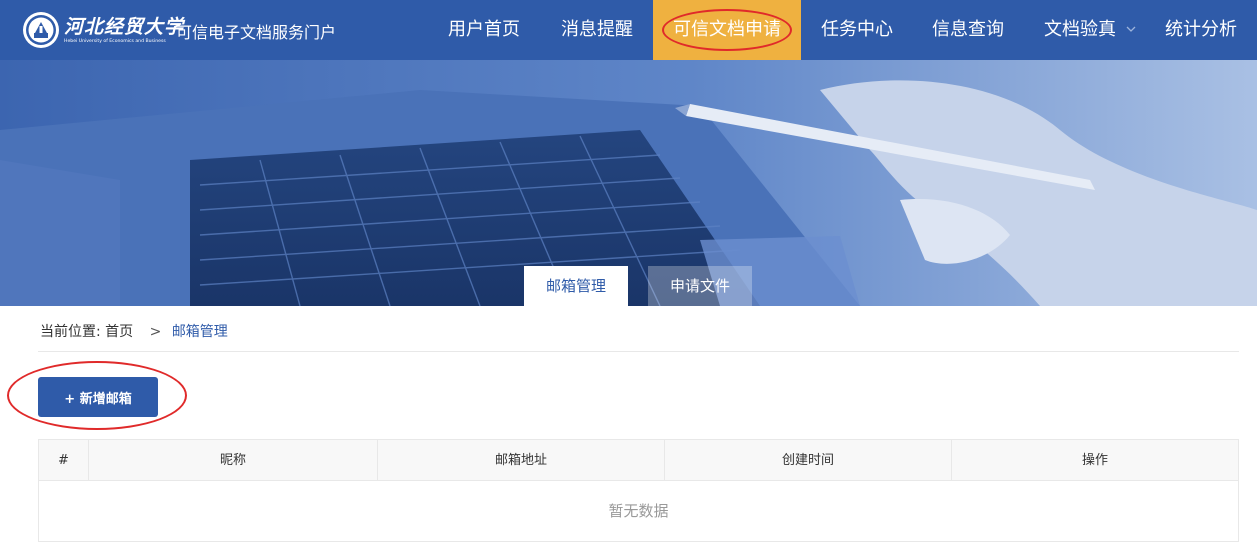  Describe the element at coordinates (134, 331) in the screenshot. I see `breadcrumb: 当前位置: 首页 > 邮箱管理` at that location.